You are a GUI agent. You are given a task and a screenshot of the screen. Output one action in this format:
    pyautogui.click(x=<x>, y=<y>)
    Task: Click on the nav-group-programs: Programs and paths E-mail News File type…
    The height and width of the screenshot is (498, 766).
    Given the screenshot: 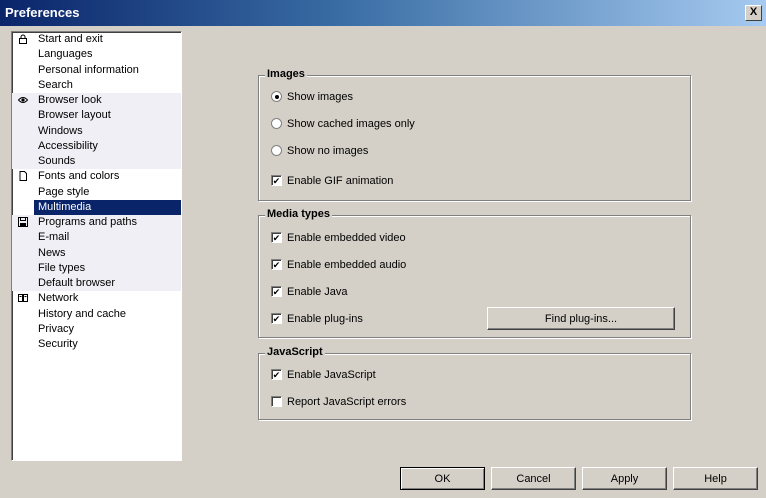 What is the action you would take?
    pyautogui.click(x=96, y=253)
    